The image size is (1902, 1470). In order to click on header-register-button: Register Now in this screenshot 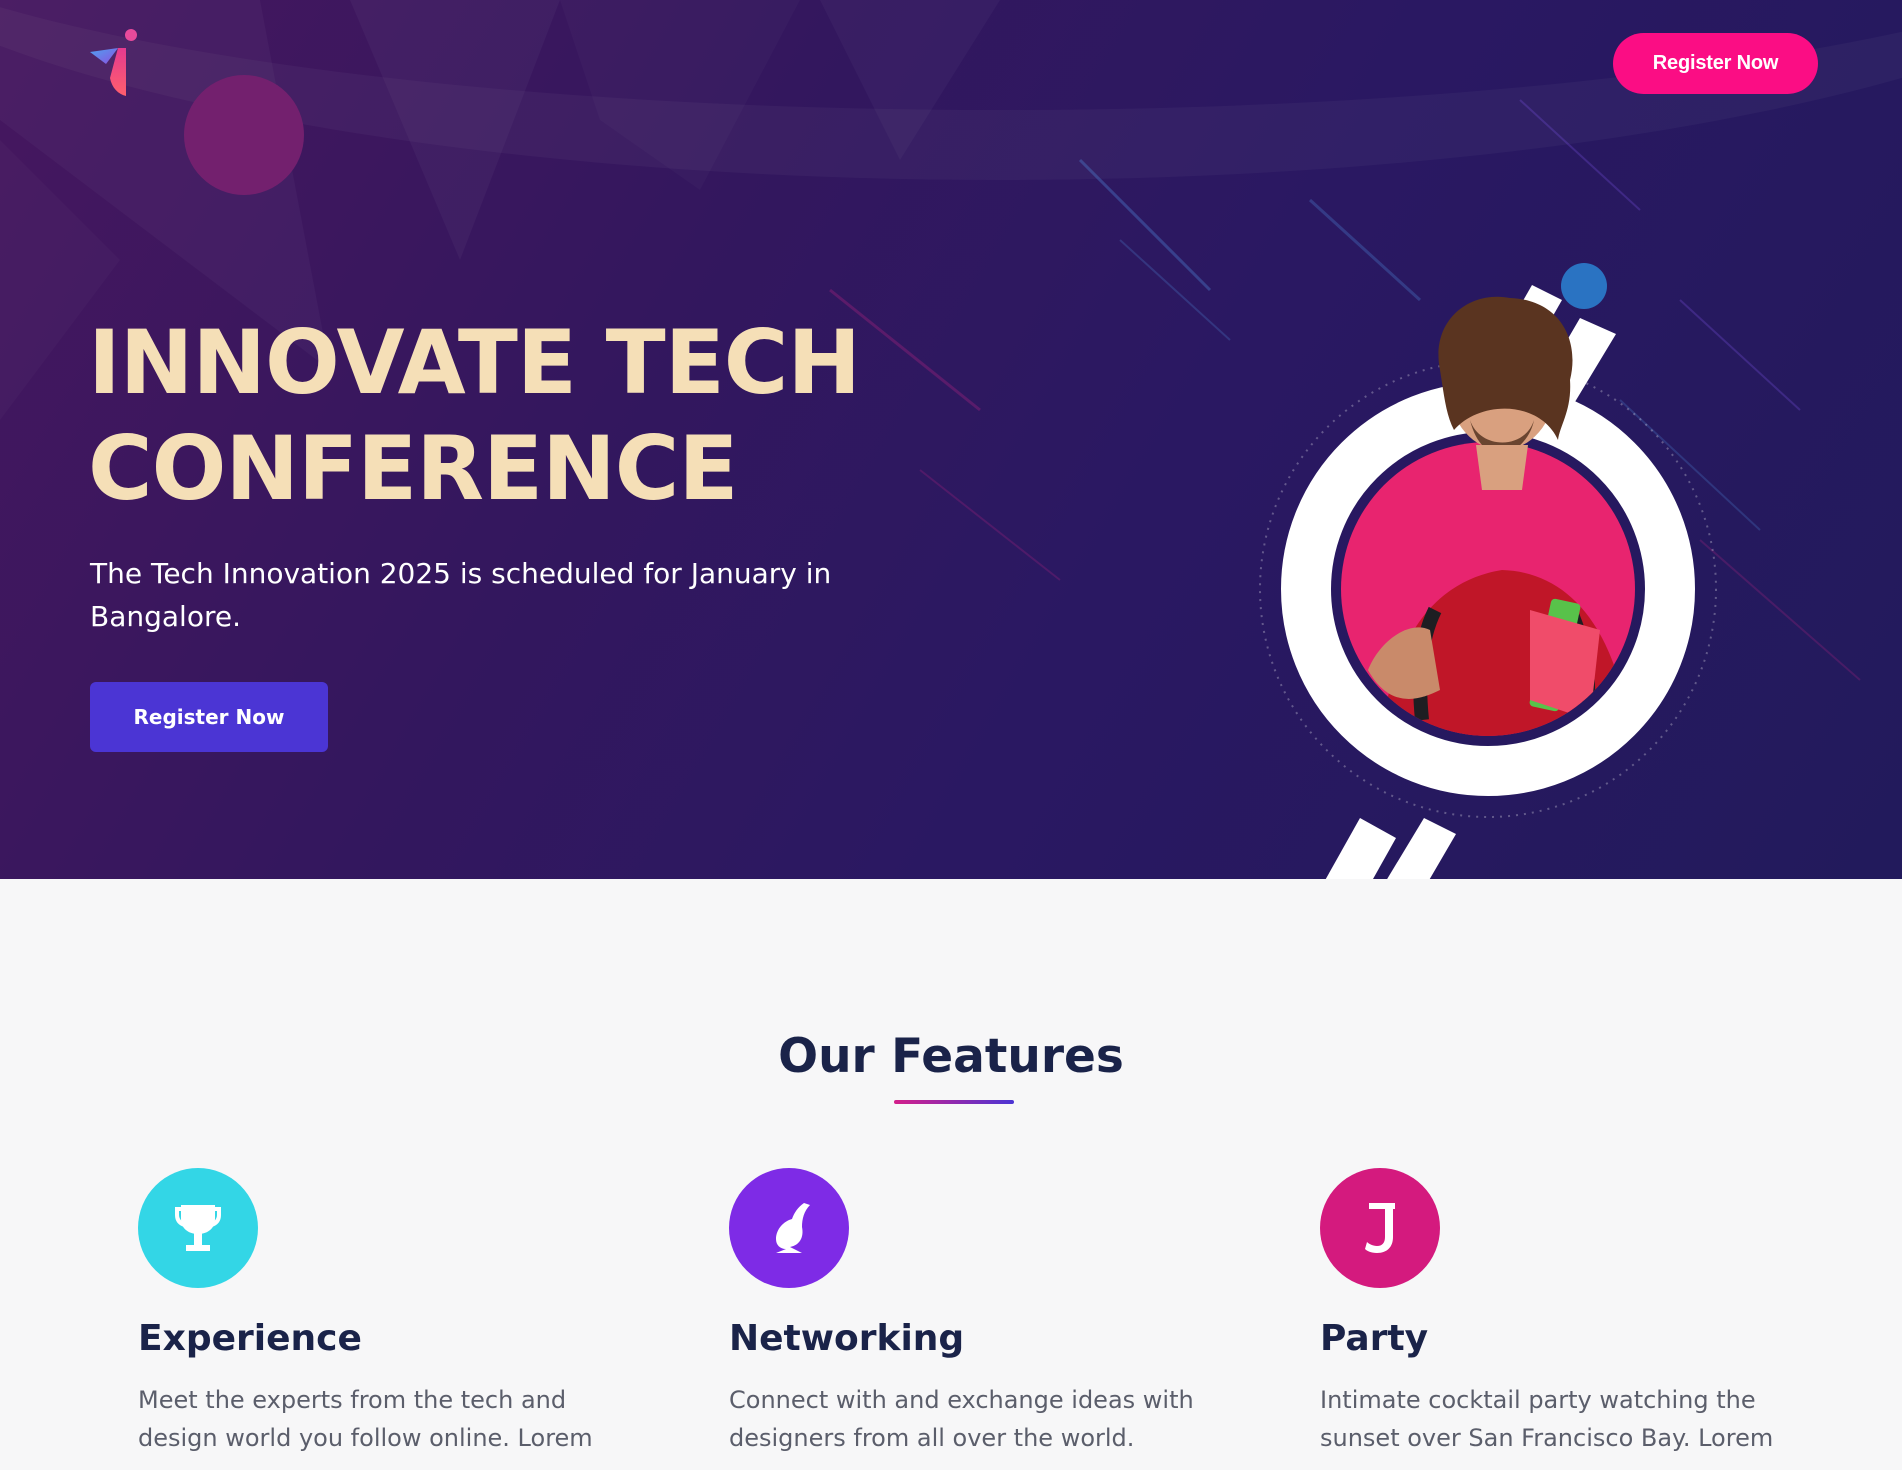, I will do `click(1715, 63)`.